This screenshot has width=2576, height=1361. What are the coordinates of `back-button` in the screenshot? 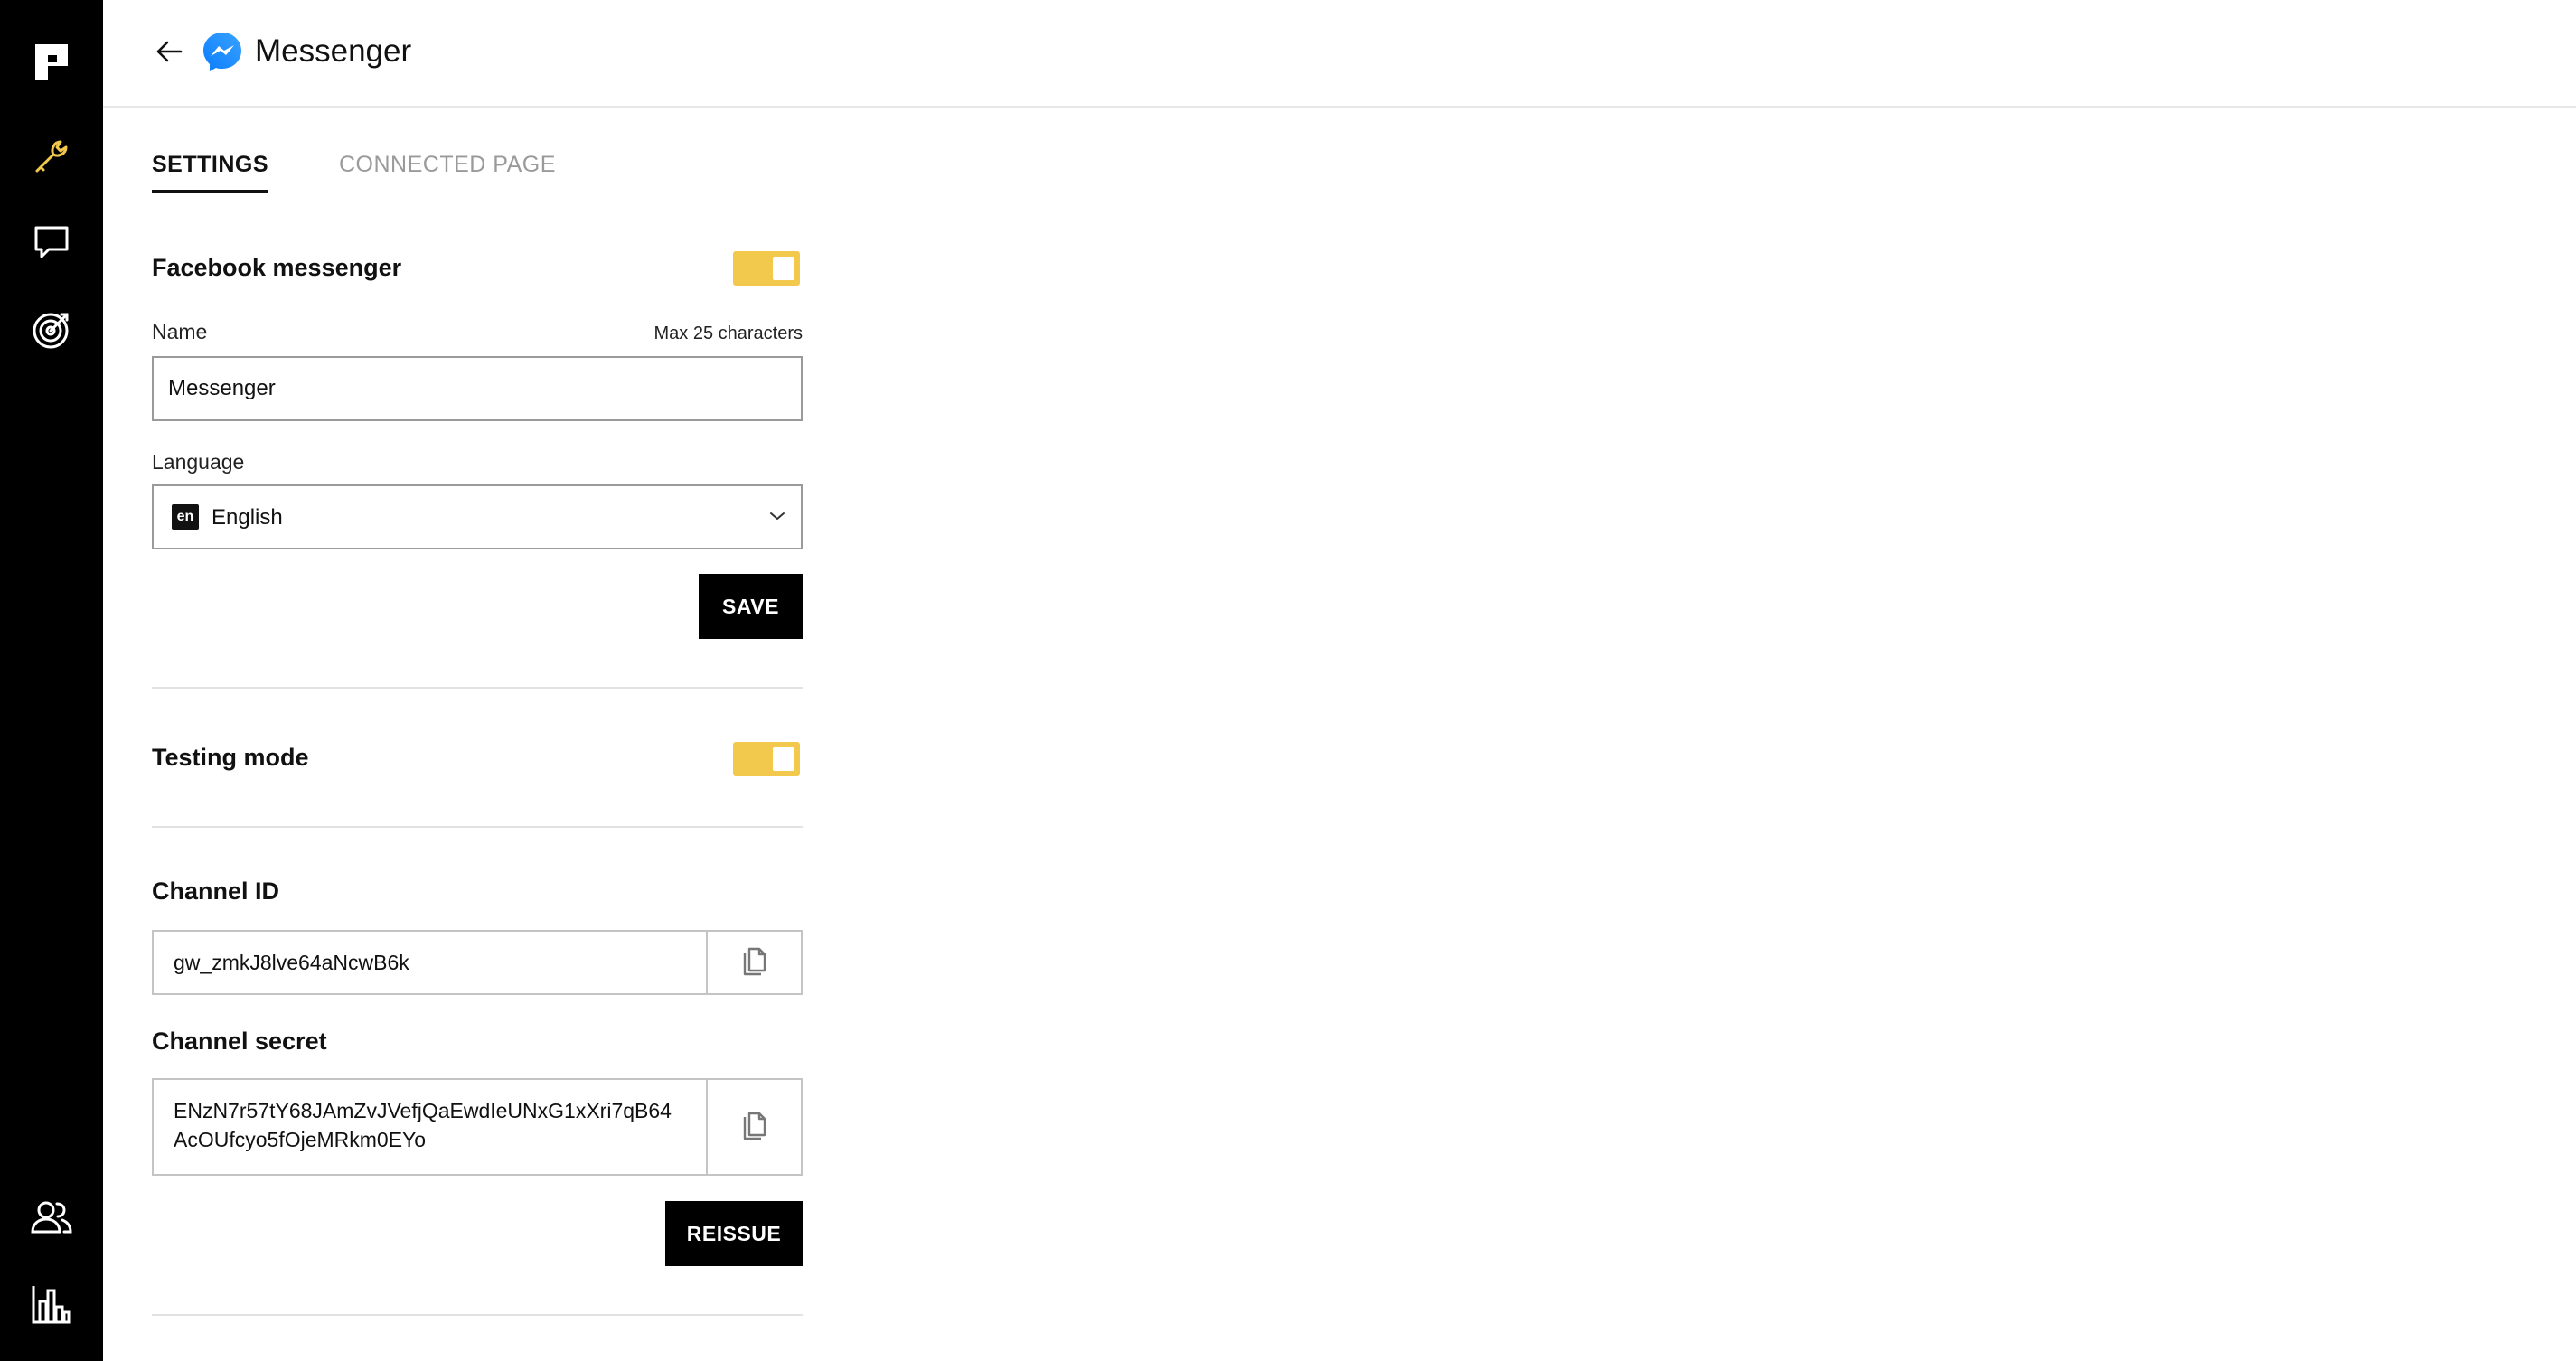 It's located at (169, 51).